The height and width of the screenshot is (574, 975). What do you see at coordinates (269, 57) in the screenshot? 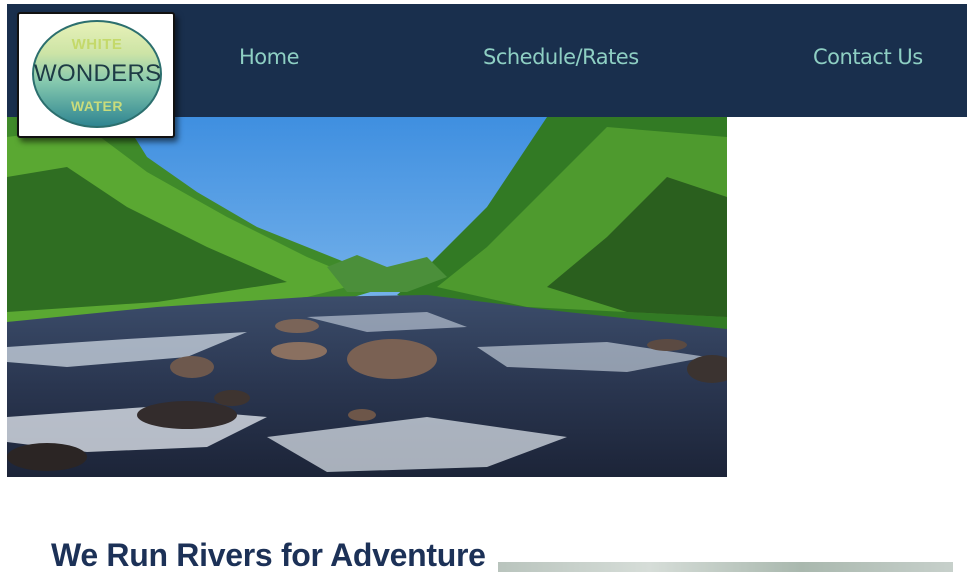
I see `nav-home-link: Home` at bounding box center [269, 57].